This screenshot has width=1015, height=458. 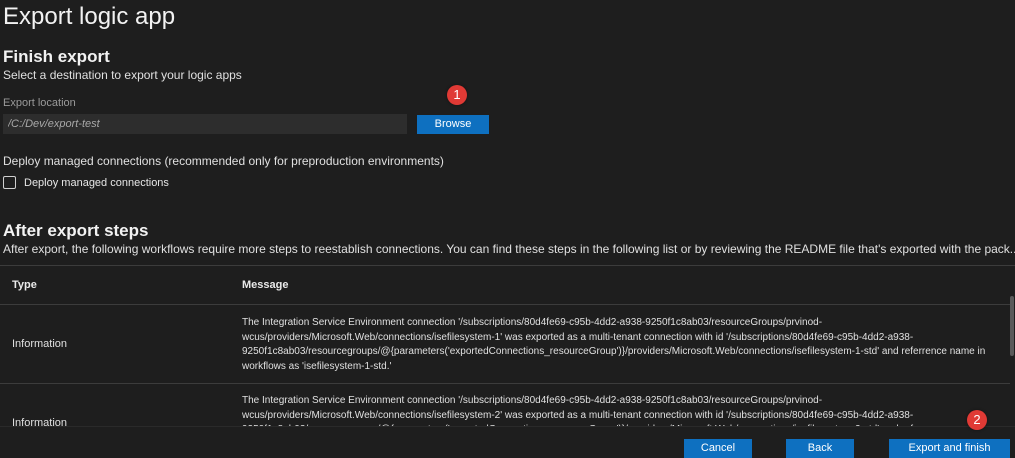 What do you see at coordinates (205, 124) in the screenshot?
I see `export-location-input` at bounding box center [205, 124].